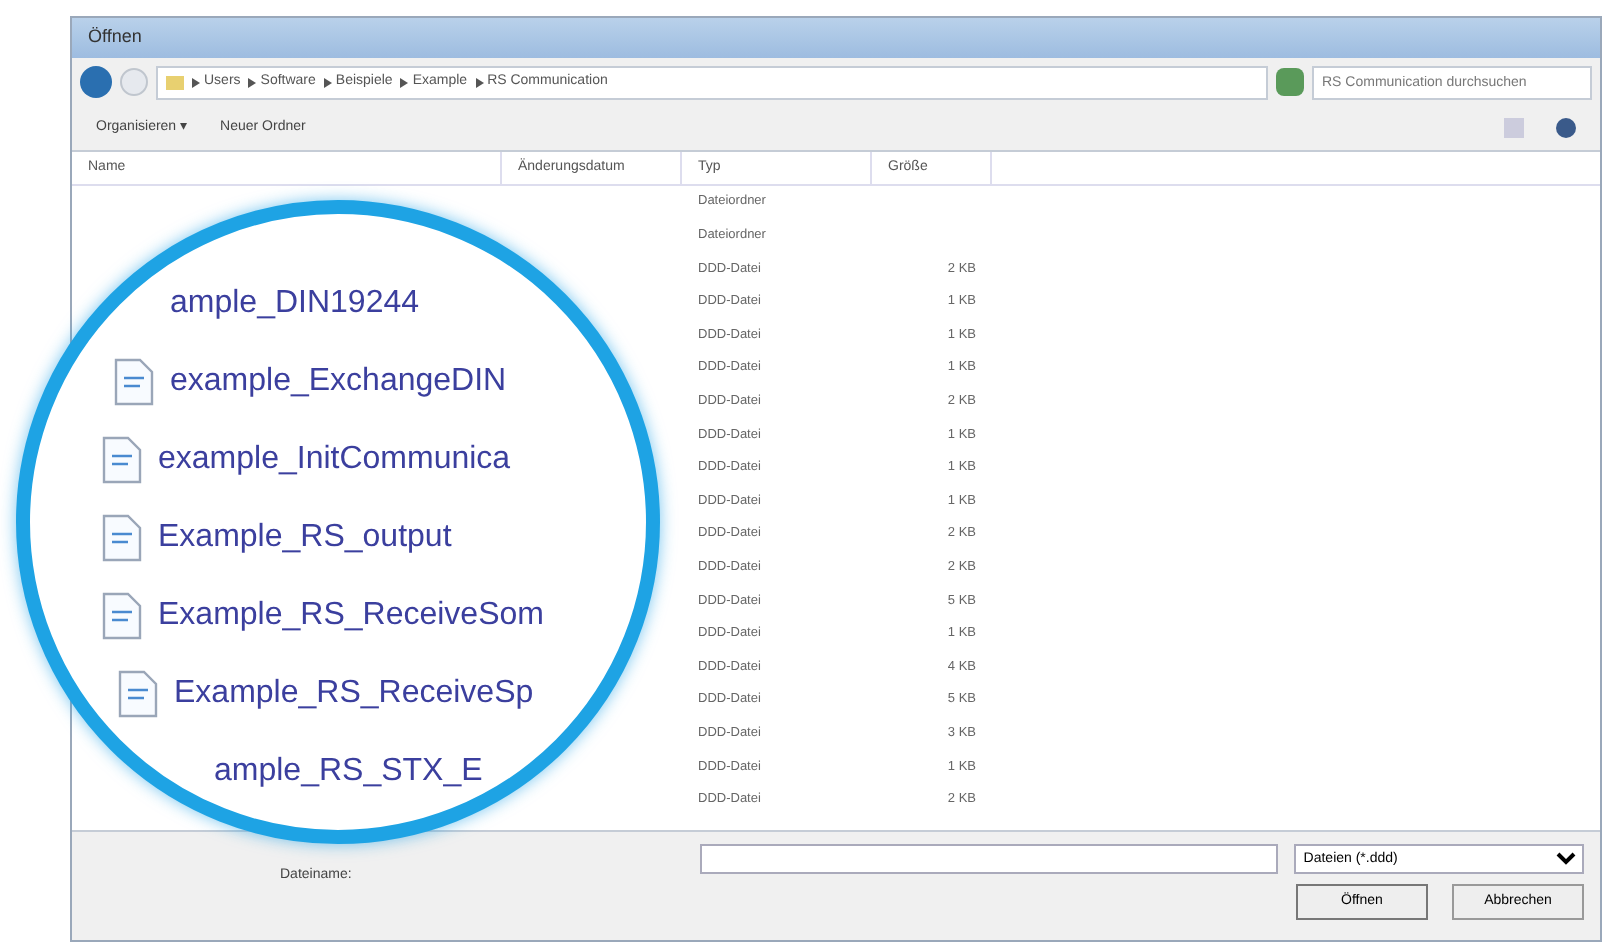 The width and height of the screenshot is (1602, 942). What do you see at coordinates (348, 772) in the screenshot?
I see `file-name: ample_RS_STX_E` at bounding box center [348, 772].